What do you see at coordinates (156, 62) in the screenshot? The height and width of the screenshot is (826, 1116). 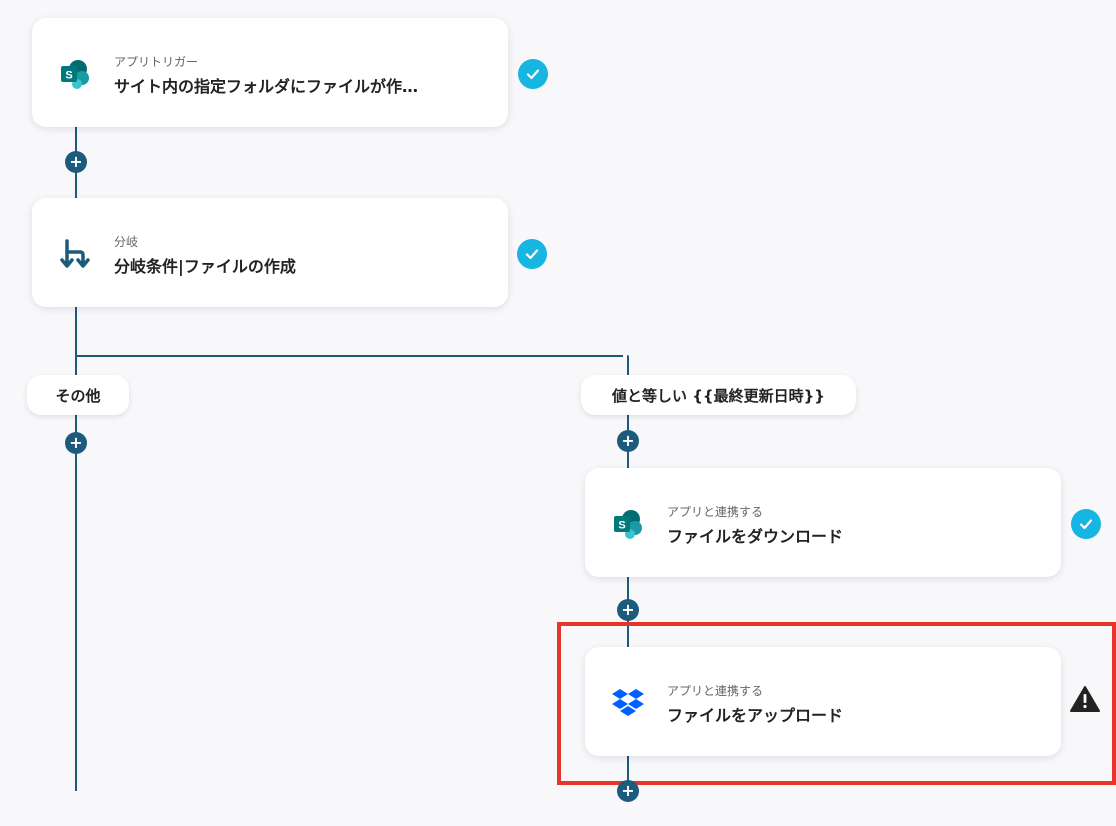 I see `trigger-subtitle: アプリトリガー` at bounding box center [156, 62].